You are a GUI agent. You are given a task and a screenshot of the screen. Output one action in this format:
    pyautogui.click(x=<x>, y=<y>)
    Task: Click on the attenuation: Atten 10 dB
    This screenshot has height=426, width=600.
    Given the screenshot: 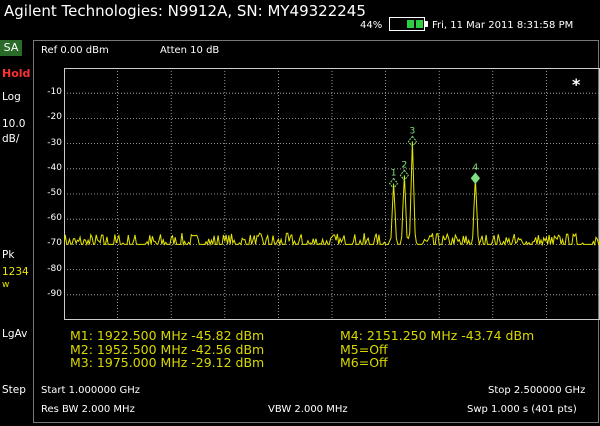 What is the action you would take?
    pyautogui.click(x=189, y=50)
    